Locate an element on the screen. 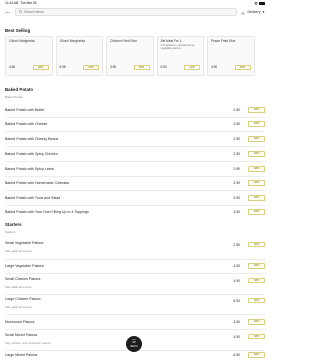  wifi-icon is located at coordinates (255, 3).